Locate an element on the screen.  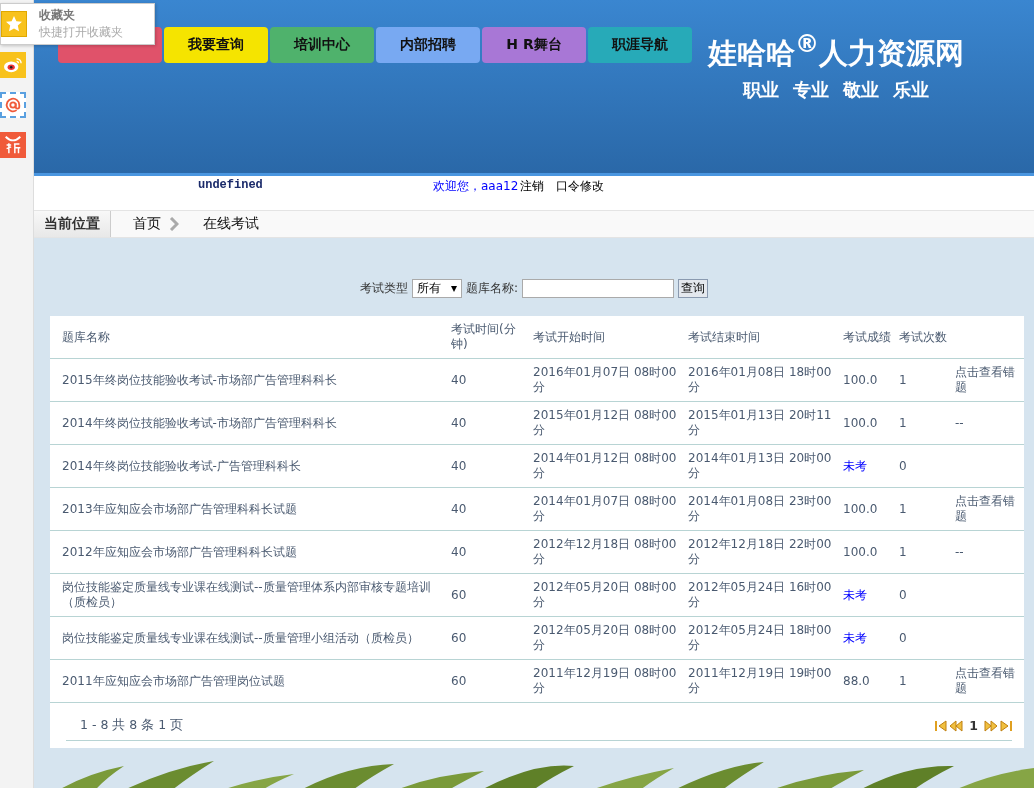
end-time-cell: 2012年05月24日 16时00分 is located at coordinates (762, 595).